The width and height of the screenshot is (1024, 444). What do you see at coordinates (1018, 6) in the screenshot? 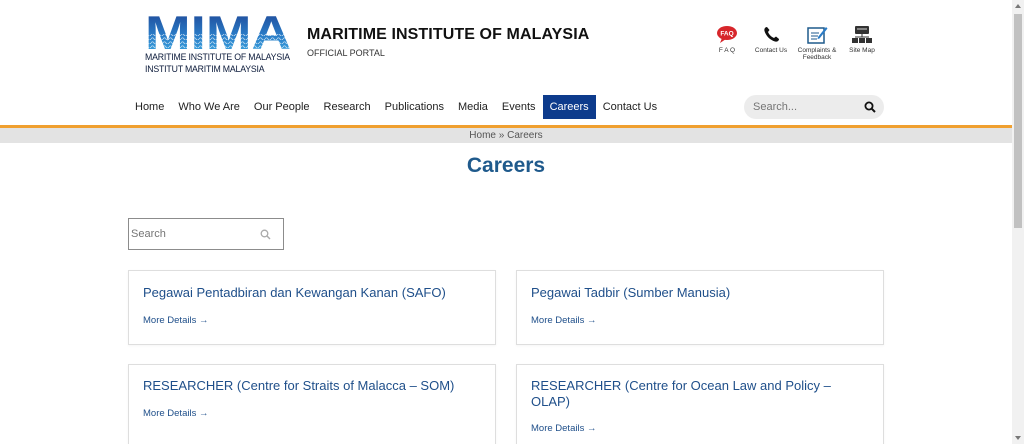
I see `scroll-up-arrow-icon` at bounding box center [1018, 6].